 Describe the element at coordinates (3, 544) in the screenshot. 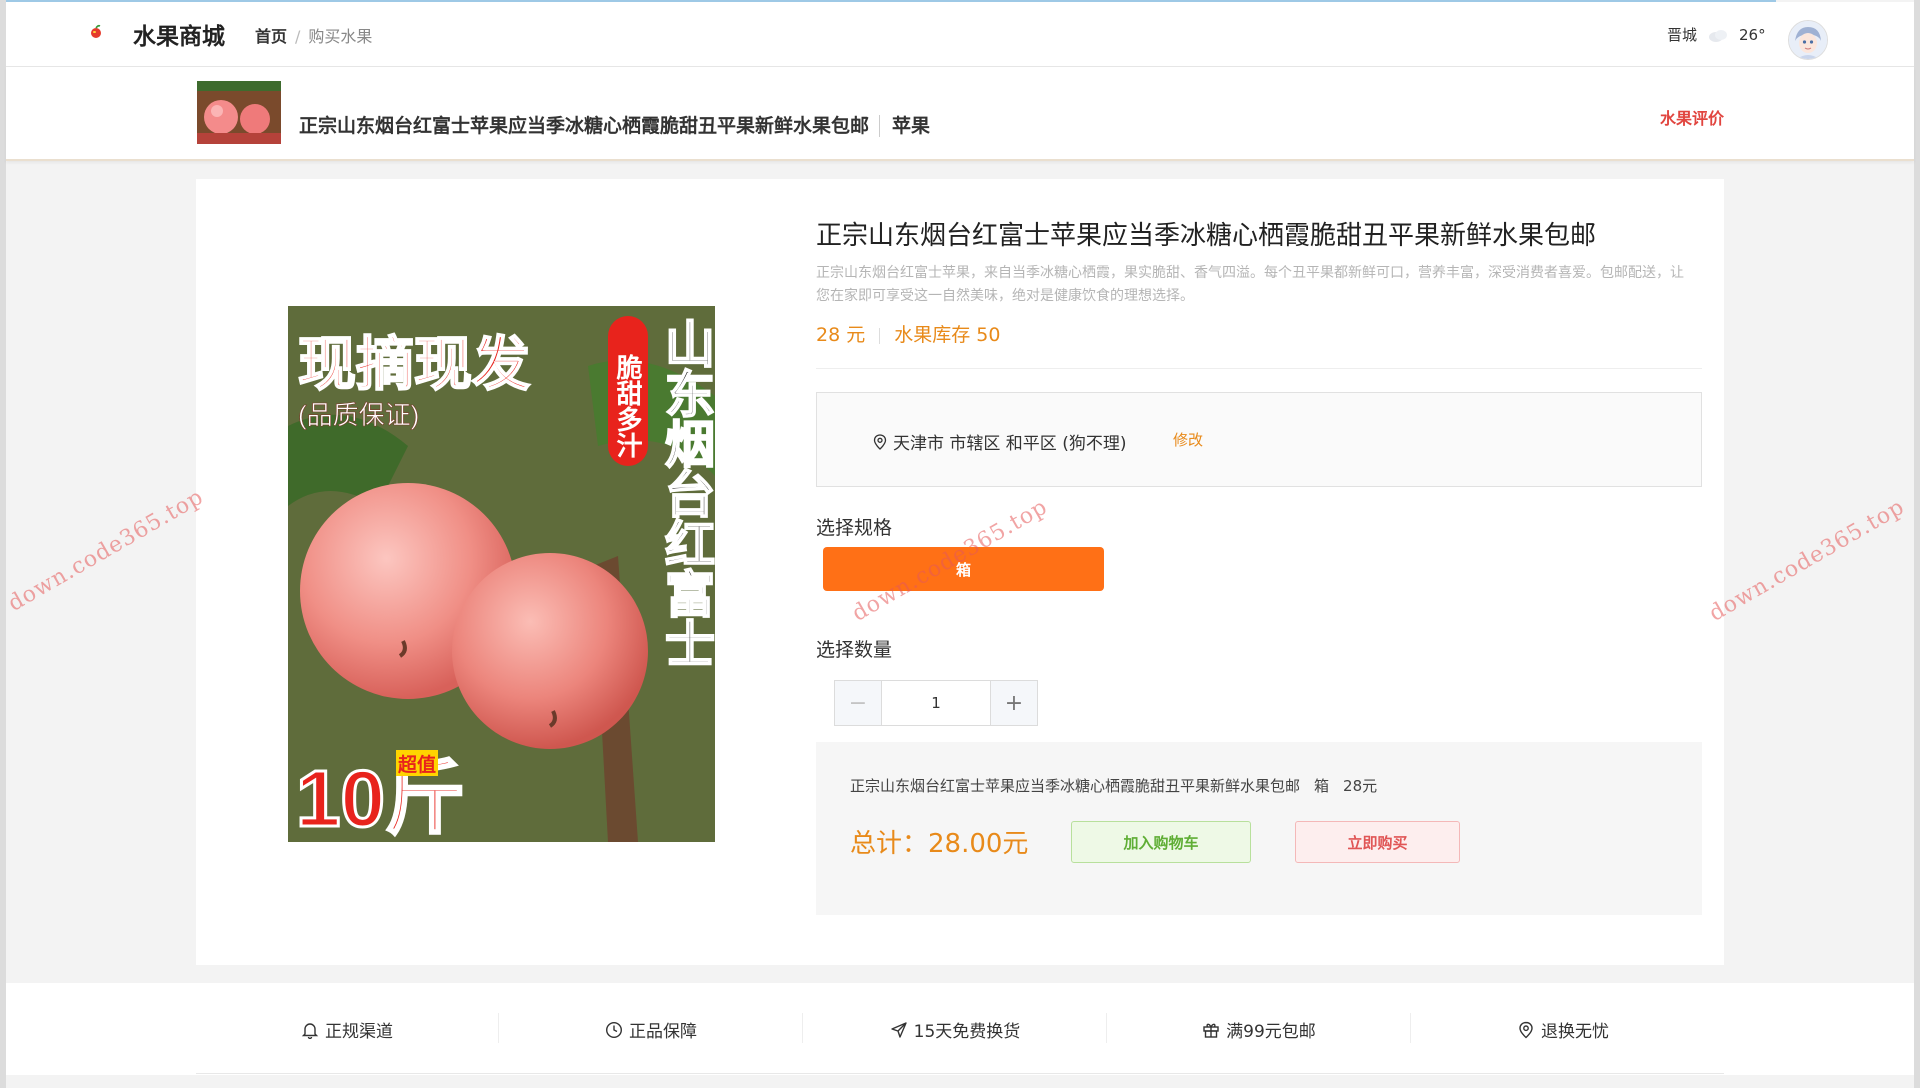

I see `window-frame-left` at that location.